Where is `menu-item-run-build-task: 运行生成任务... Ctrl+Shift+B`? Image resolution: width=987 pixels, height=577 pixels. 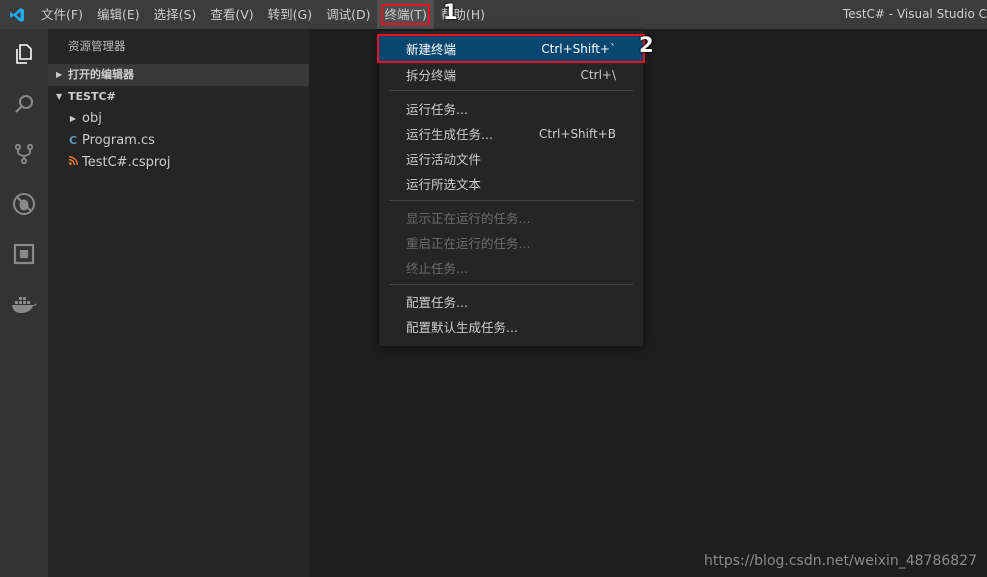 menu-item-run-build-task: 运行生成任务... Ctrl+Shift+B is located at coordinates (511, 133).